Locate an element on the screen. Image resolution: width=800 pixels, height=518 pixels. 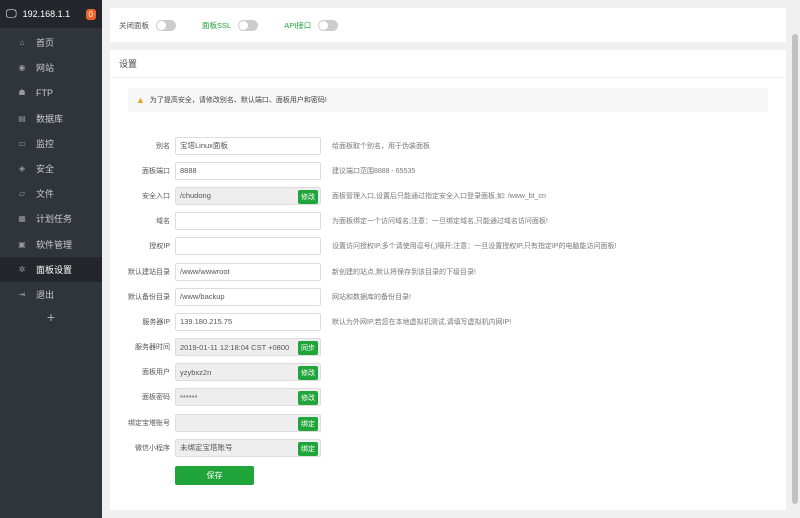
field-value: 宝塔Linux面板 is located at coordinates (204, 146).